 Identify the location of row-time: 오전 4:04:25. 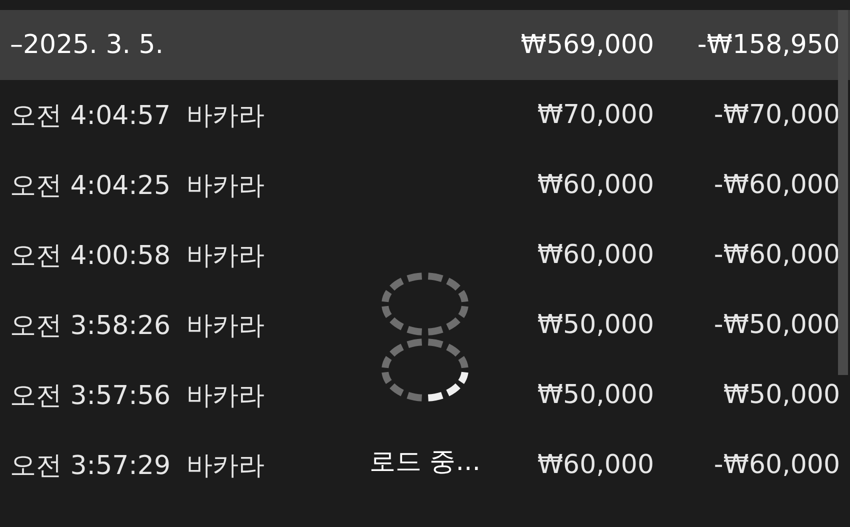
(90, 186).